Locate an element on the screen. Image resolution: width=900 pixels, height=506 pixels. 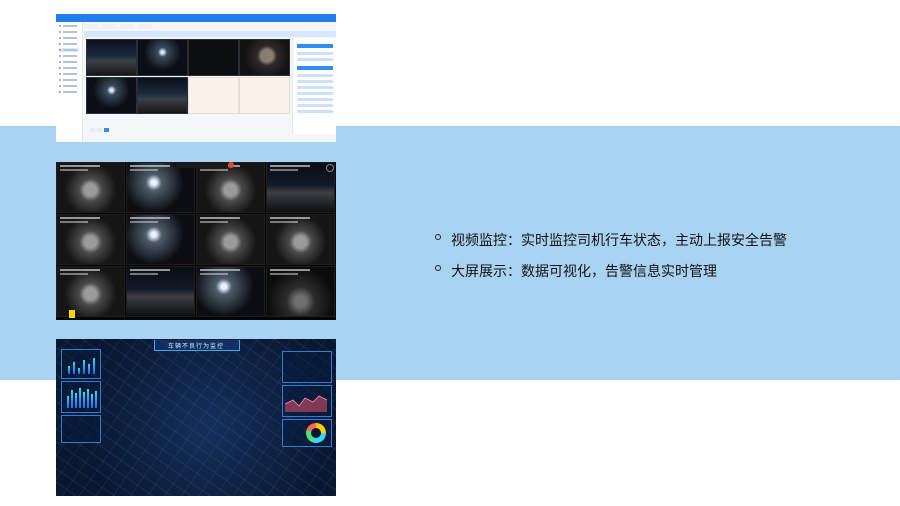
app-sidebar is located at coordinates (69, 82).